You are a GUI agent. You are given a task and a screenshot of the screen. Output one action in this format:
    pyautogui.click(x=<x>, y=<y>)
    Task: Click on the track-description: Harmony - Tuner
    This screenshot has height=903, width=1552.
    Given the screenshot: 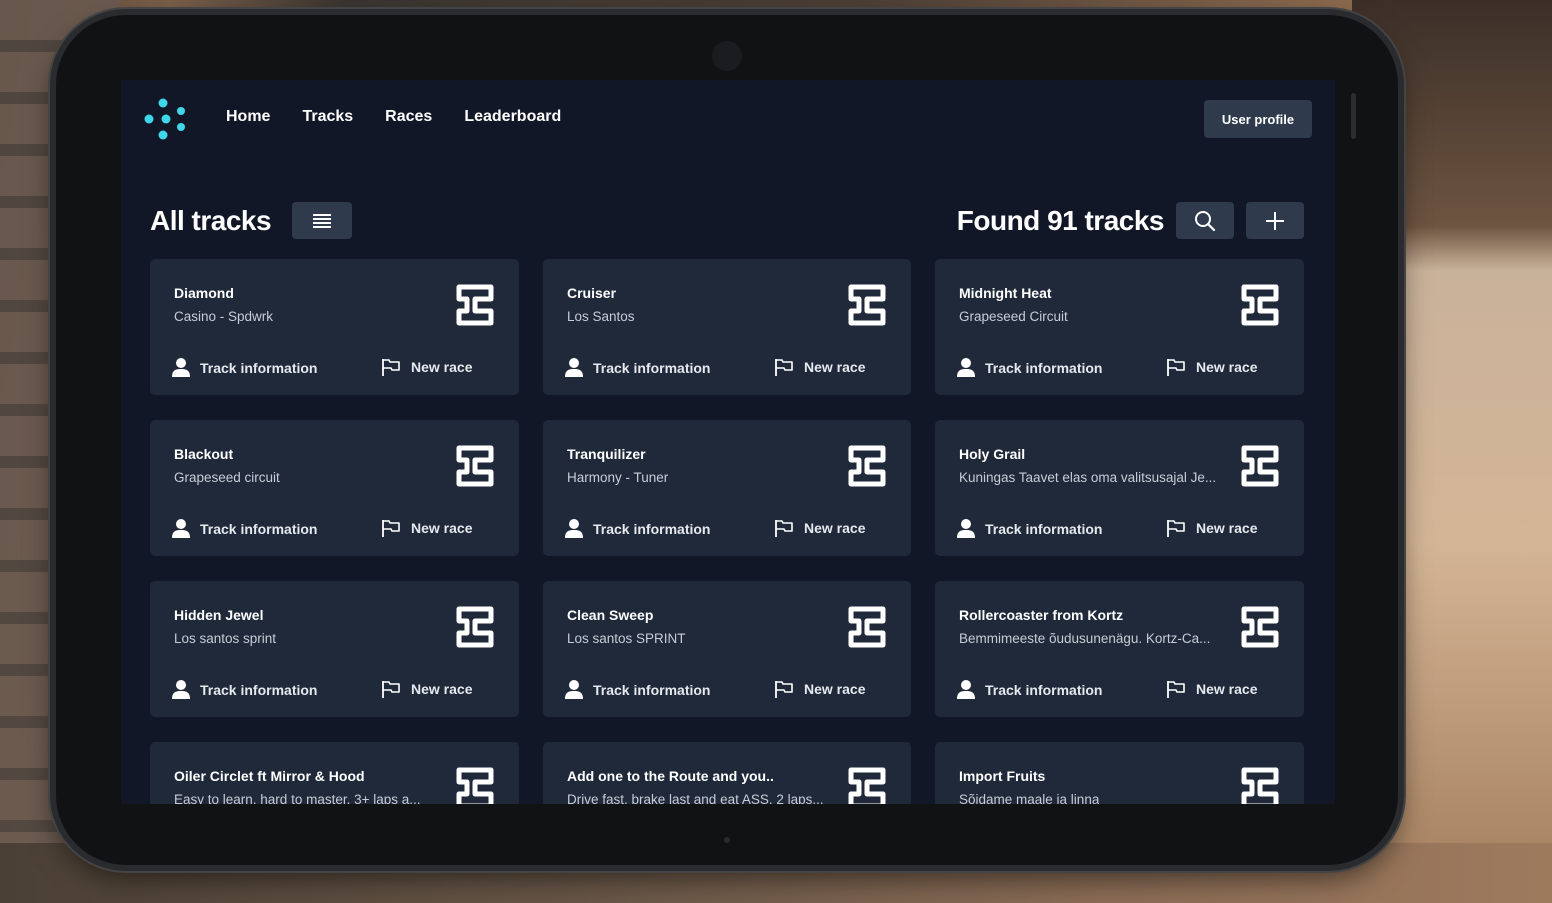 What is the action you would take?
    pyautogui.click(x=618, y=477)
    